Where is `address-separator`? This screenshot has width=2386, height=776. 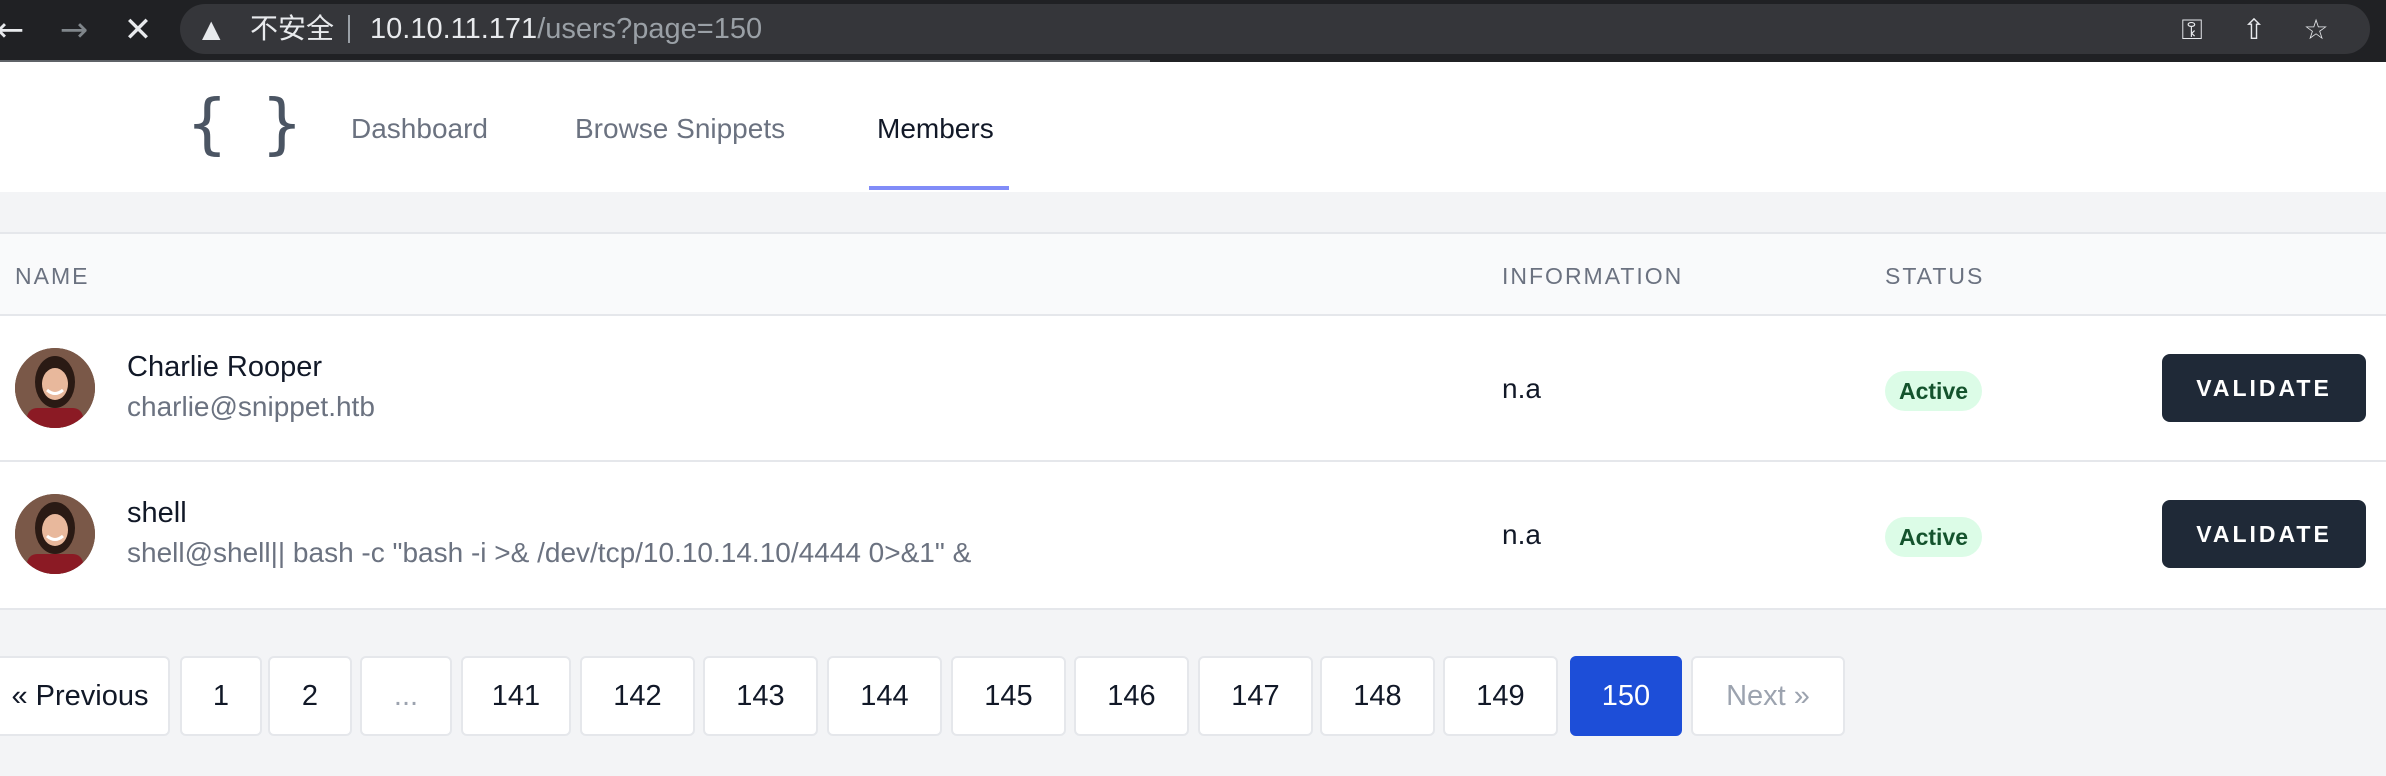 address-separator is located at coordinates (349, 29).